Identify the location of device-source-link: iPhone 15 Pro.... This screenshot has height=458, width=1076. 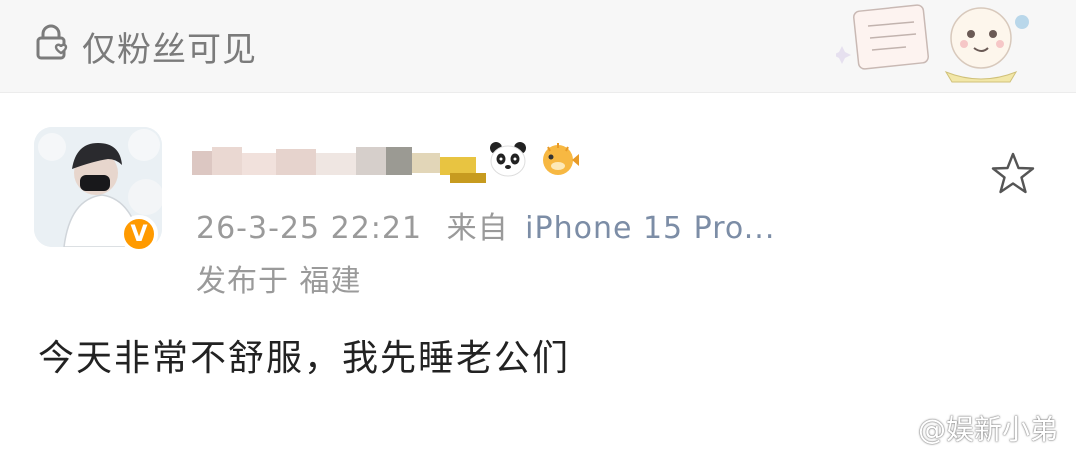
(650, 228).